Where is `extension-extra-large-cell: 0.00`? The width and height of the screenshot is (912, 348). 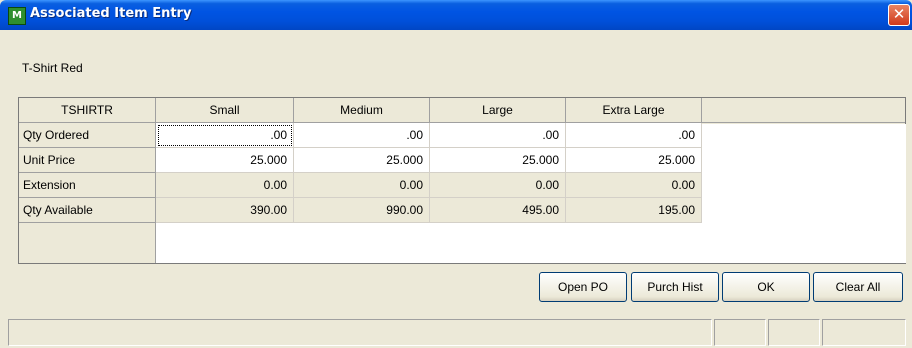 extension-extra-large-cell: 0.00 is located at coordinates (634, 185).